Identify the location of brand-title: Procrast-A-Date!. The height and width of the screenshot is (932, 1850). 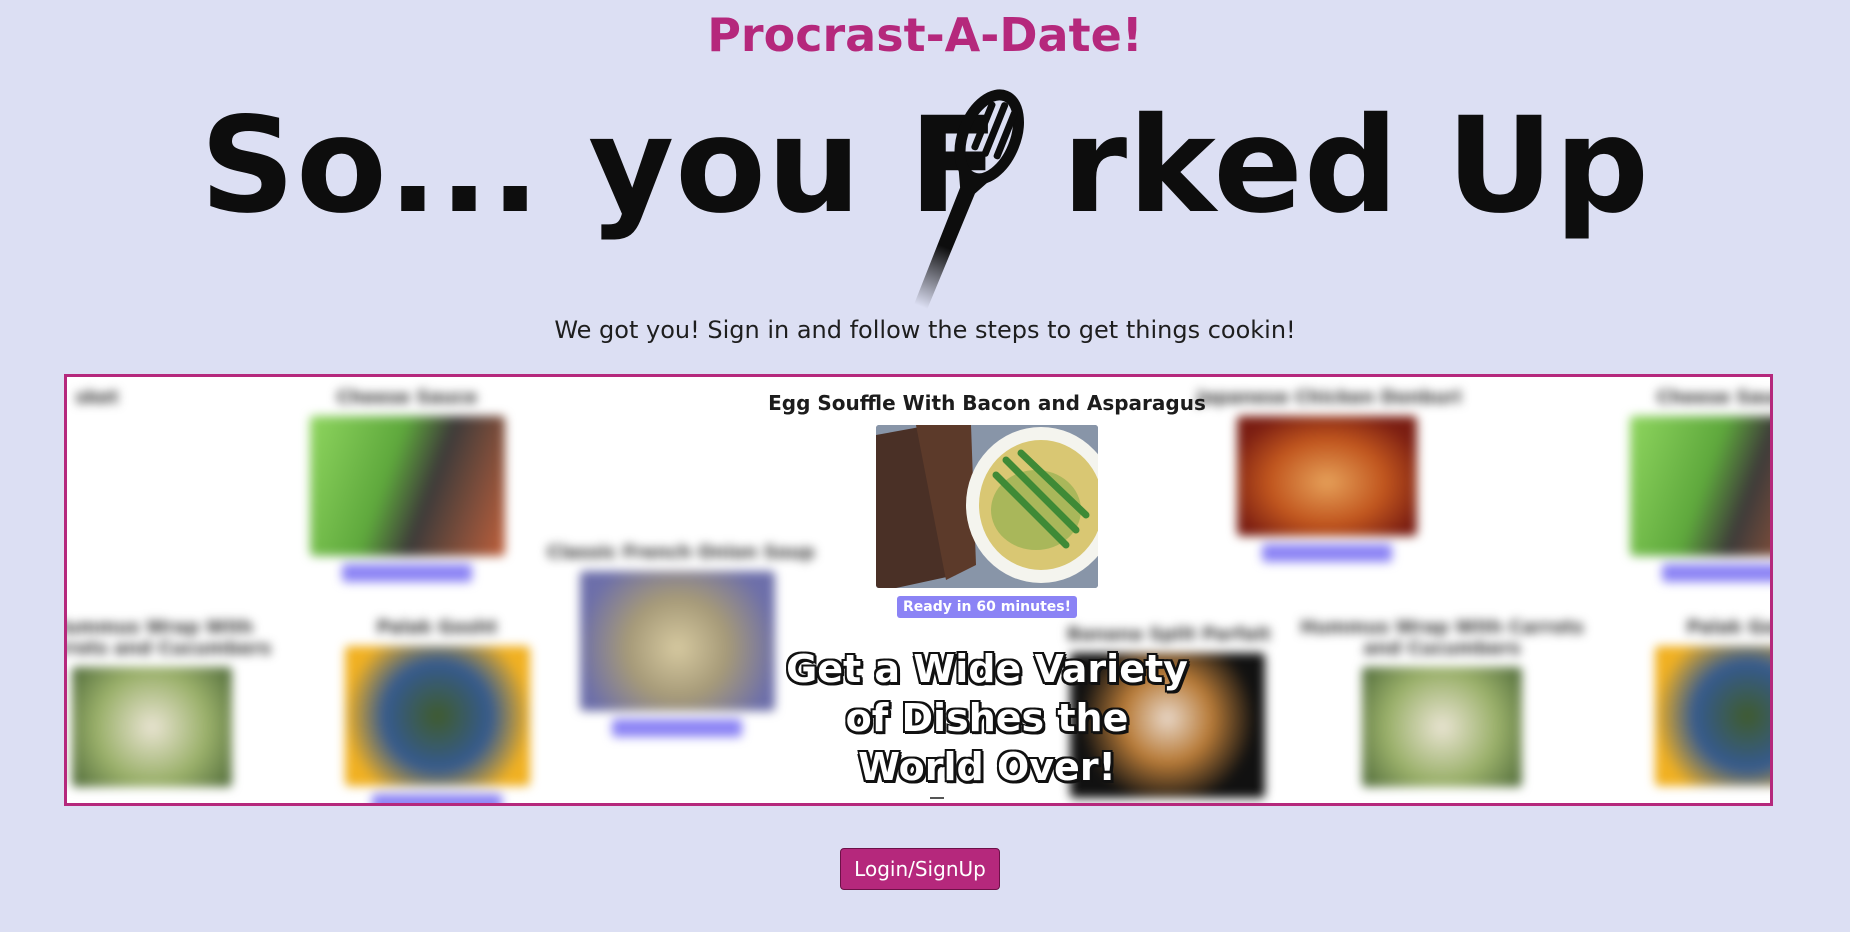
(925, 35).